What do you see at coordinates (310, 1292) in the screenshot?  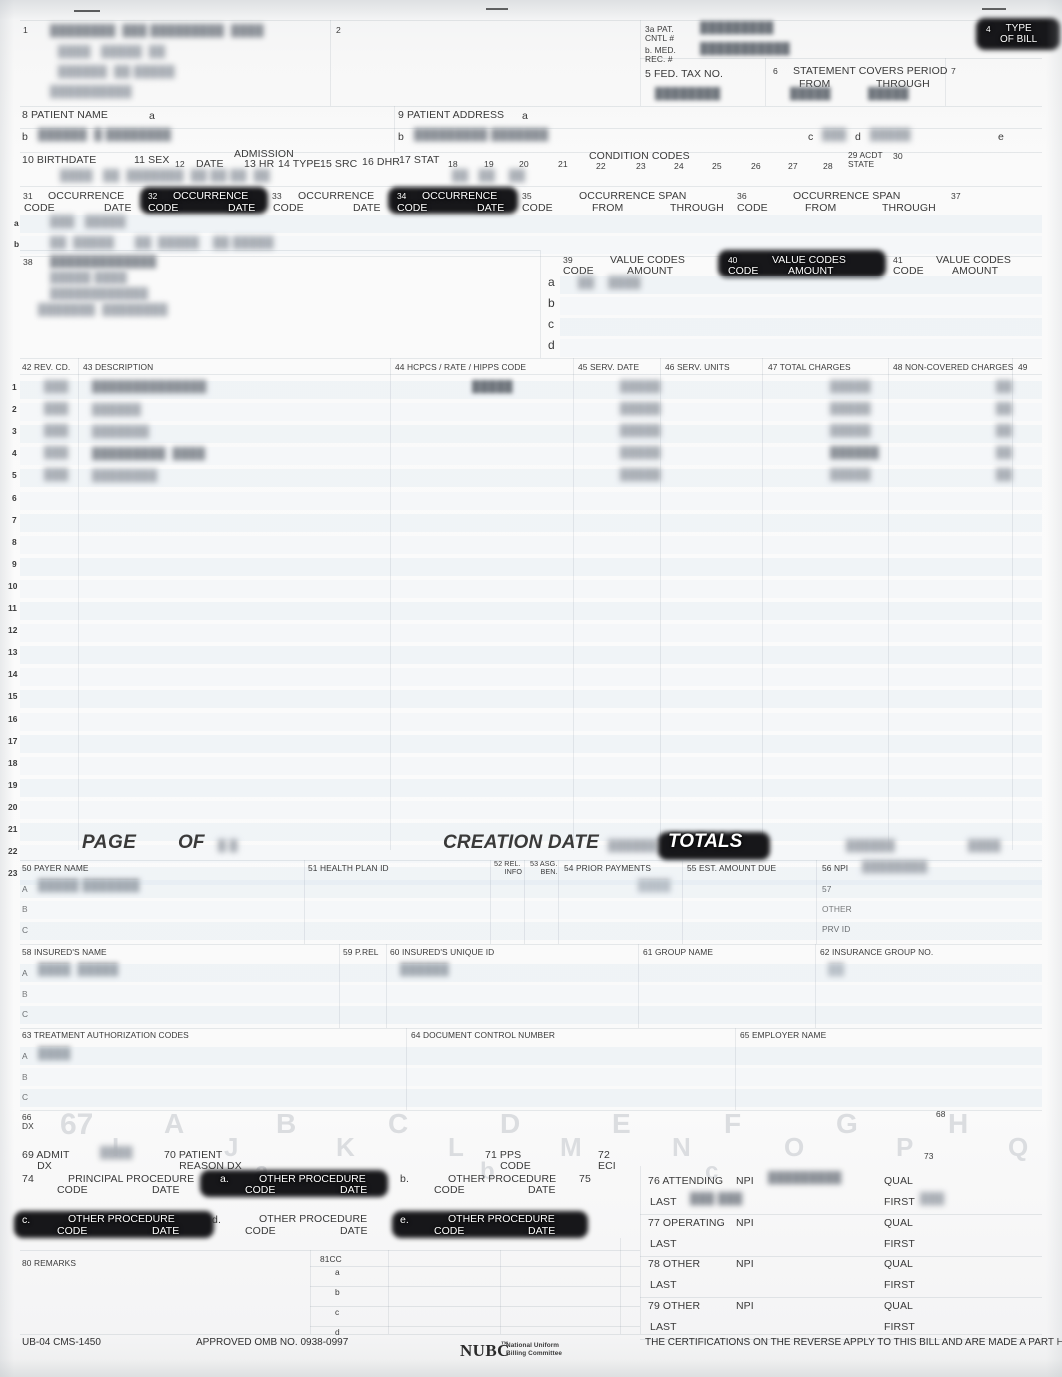 I see `rule-v-remarks` at bounding box center [310, 1292].